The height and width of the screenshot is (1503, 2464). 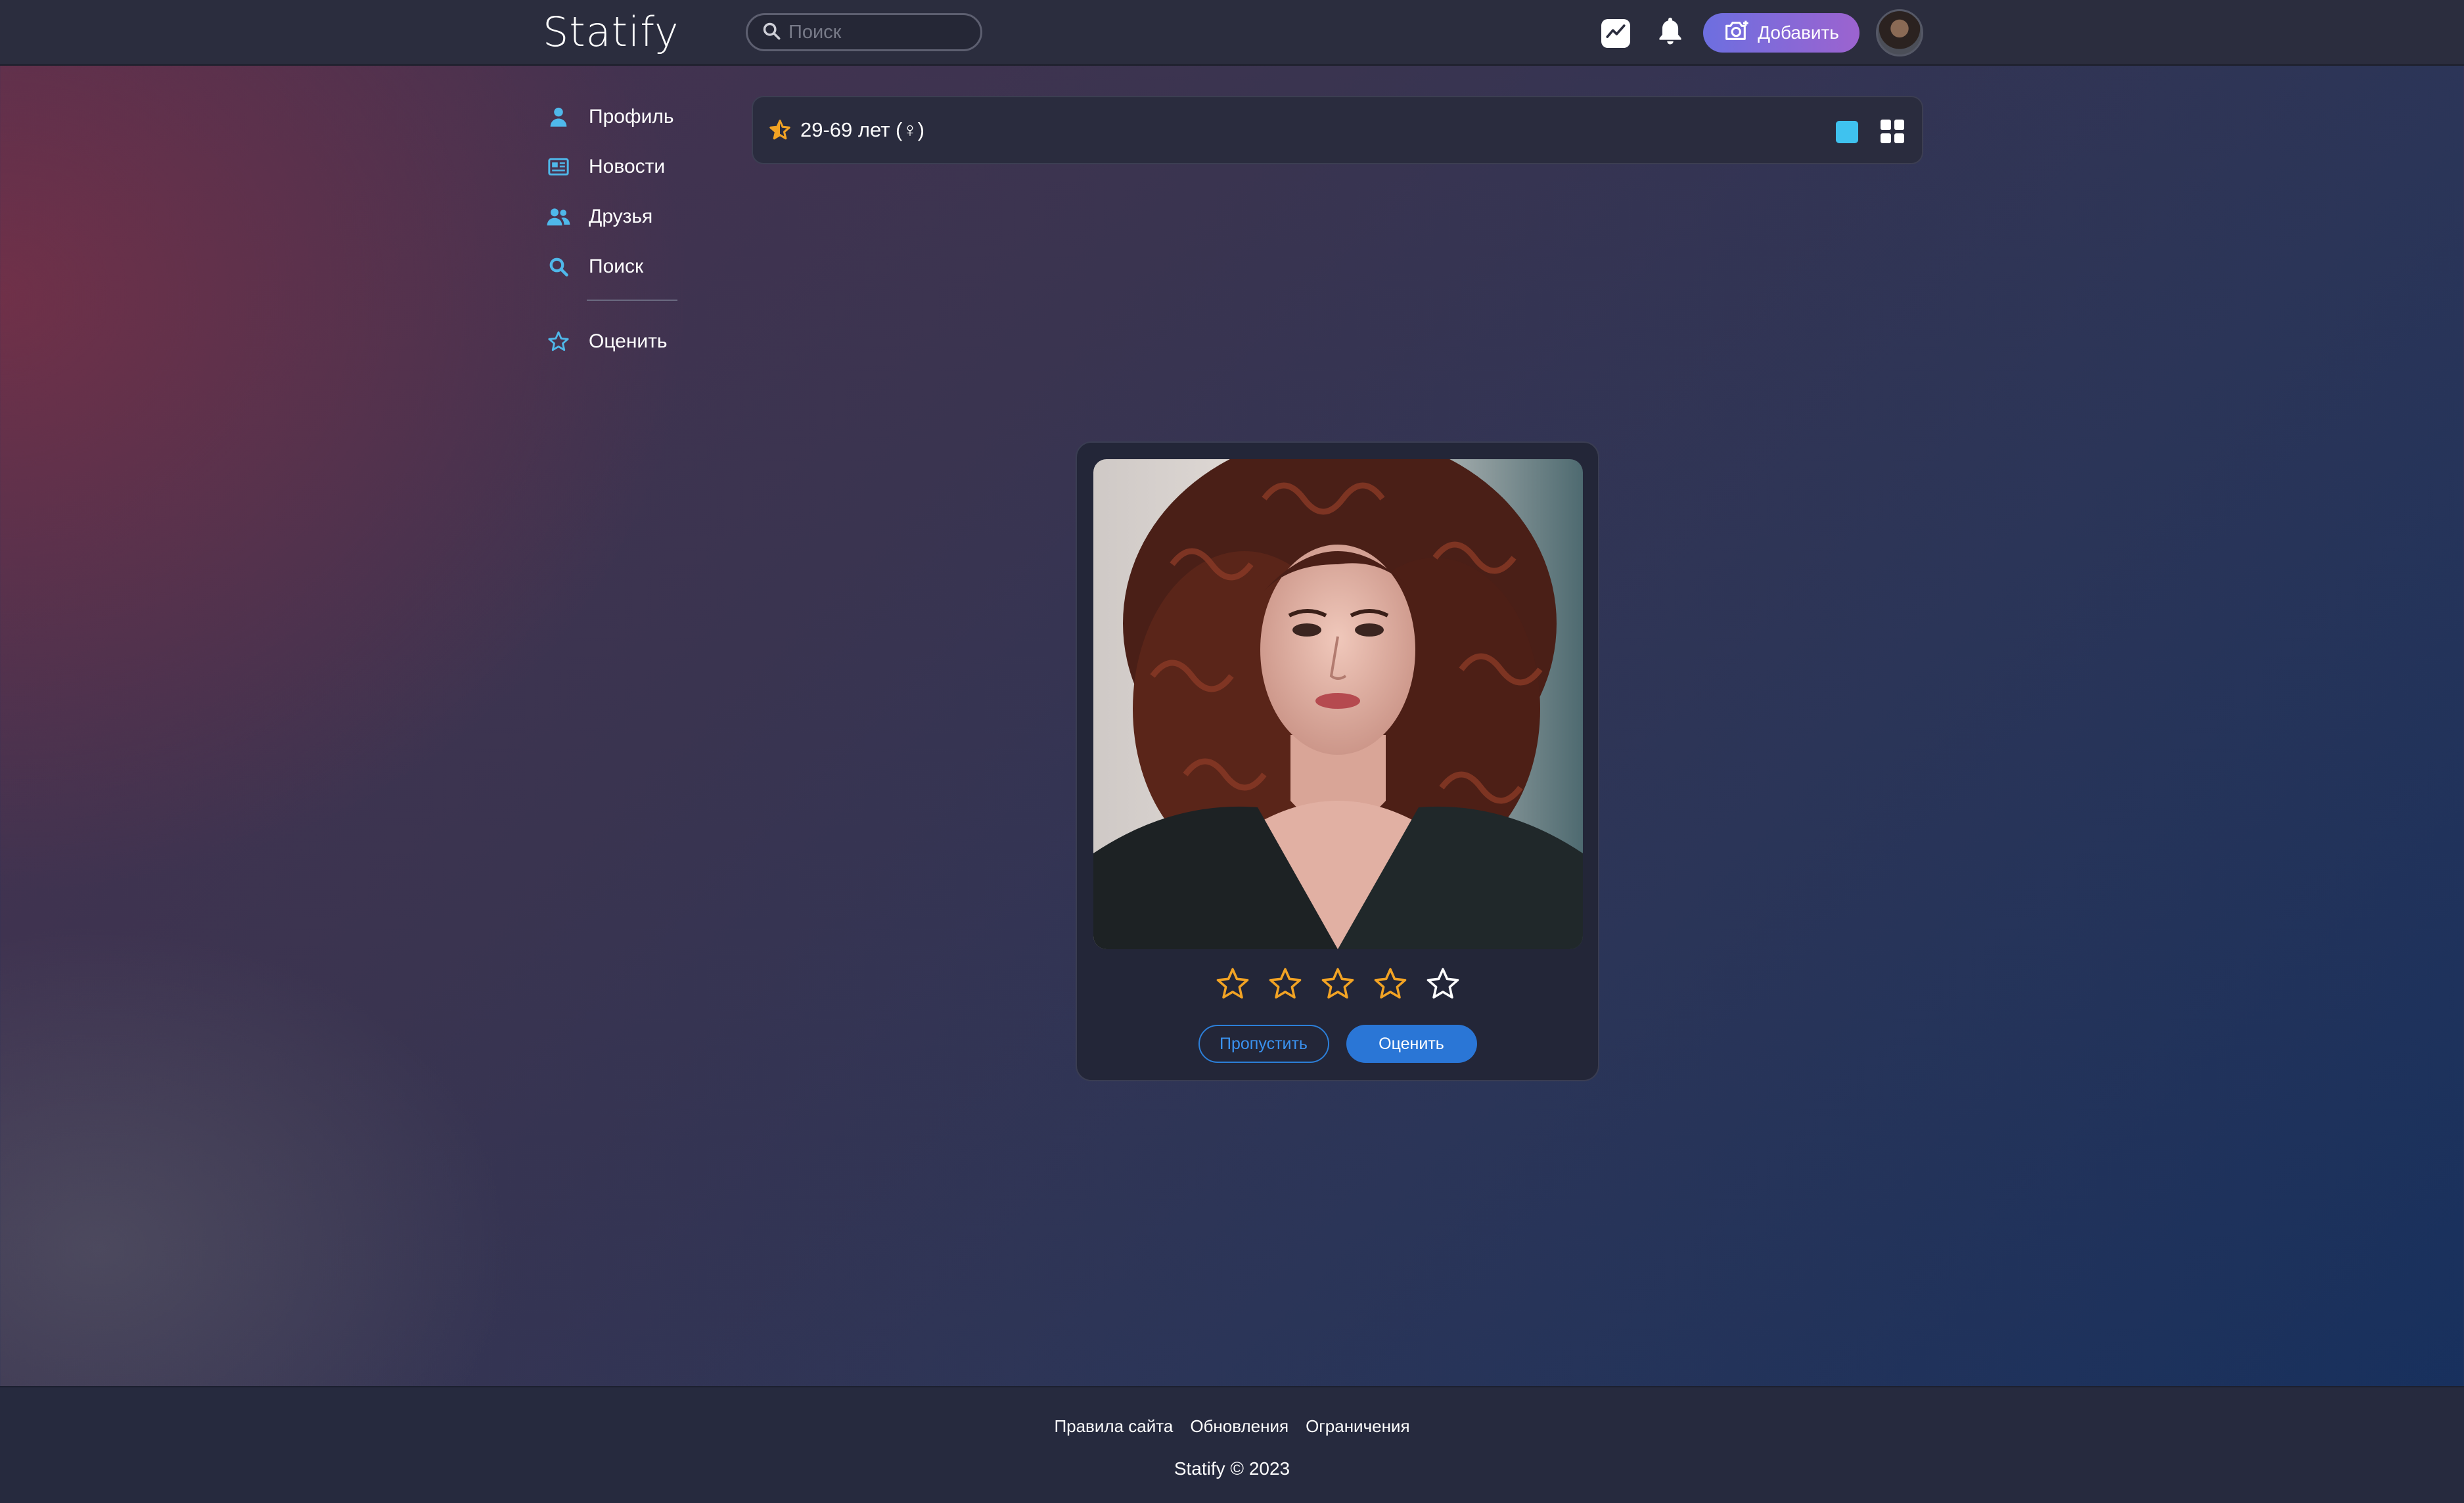 I want to click on star-1-icon, so click(x=1232, y=984).